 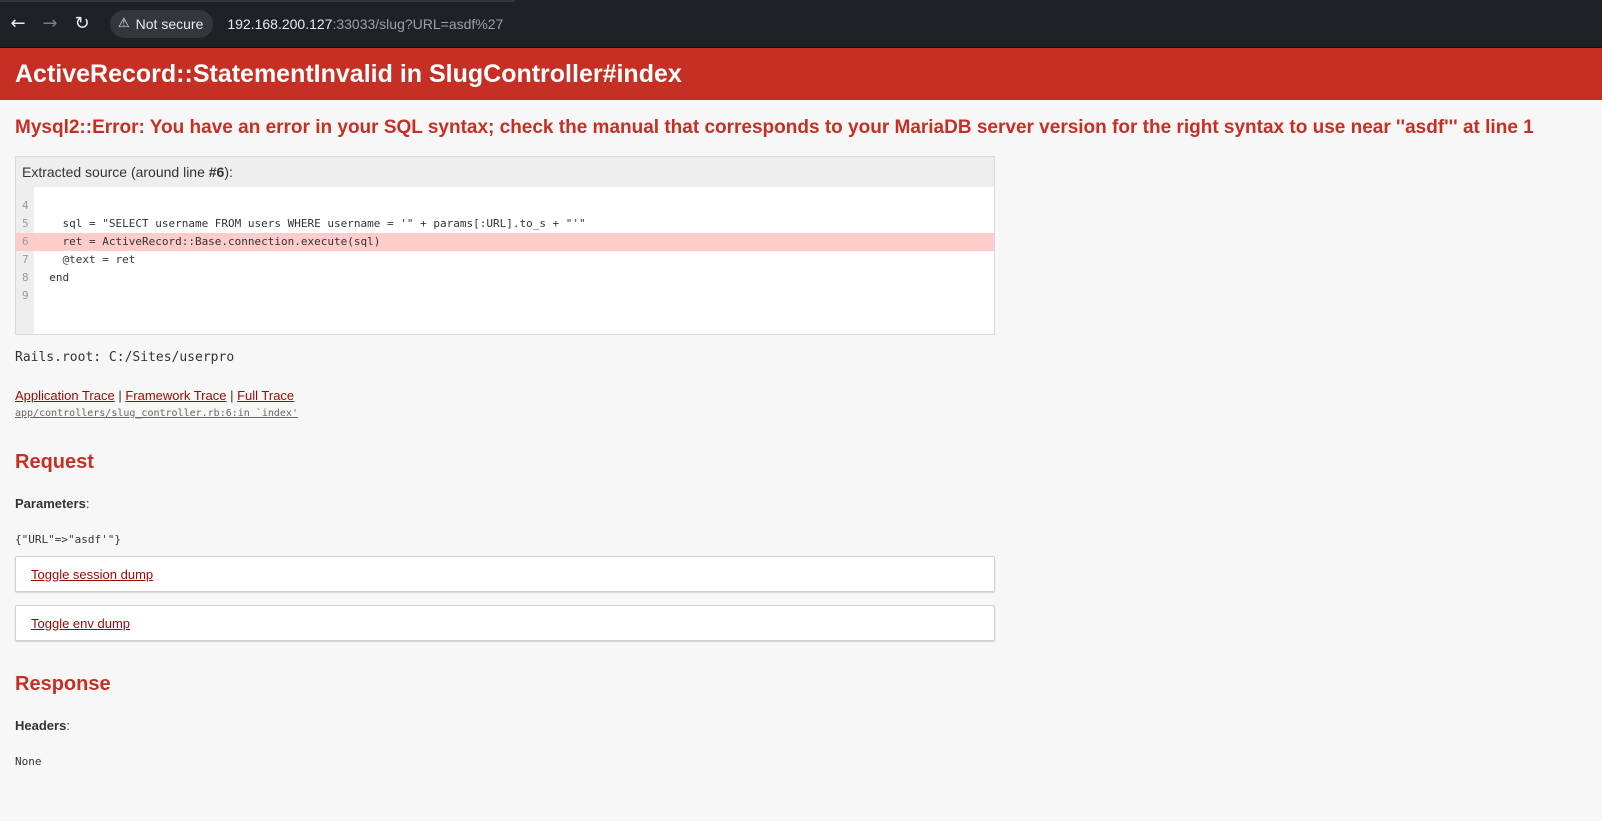 What do you see at coordinates (115, 172) in the screenshot?
I see `source-info-prefix: Extracted source (around line` at bounding box center [115, 172].